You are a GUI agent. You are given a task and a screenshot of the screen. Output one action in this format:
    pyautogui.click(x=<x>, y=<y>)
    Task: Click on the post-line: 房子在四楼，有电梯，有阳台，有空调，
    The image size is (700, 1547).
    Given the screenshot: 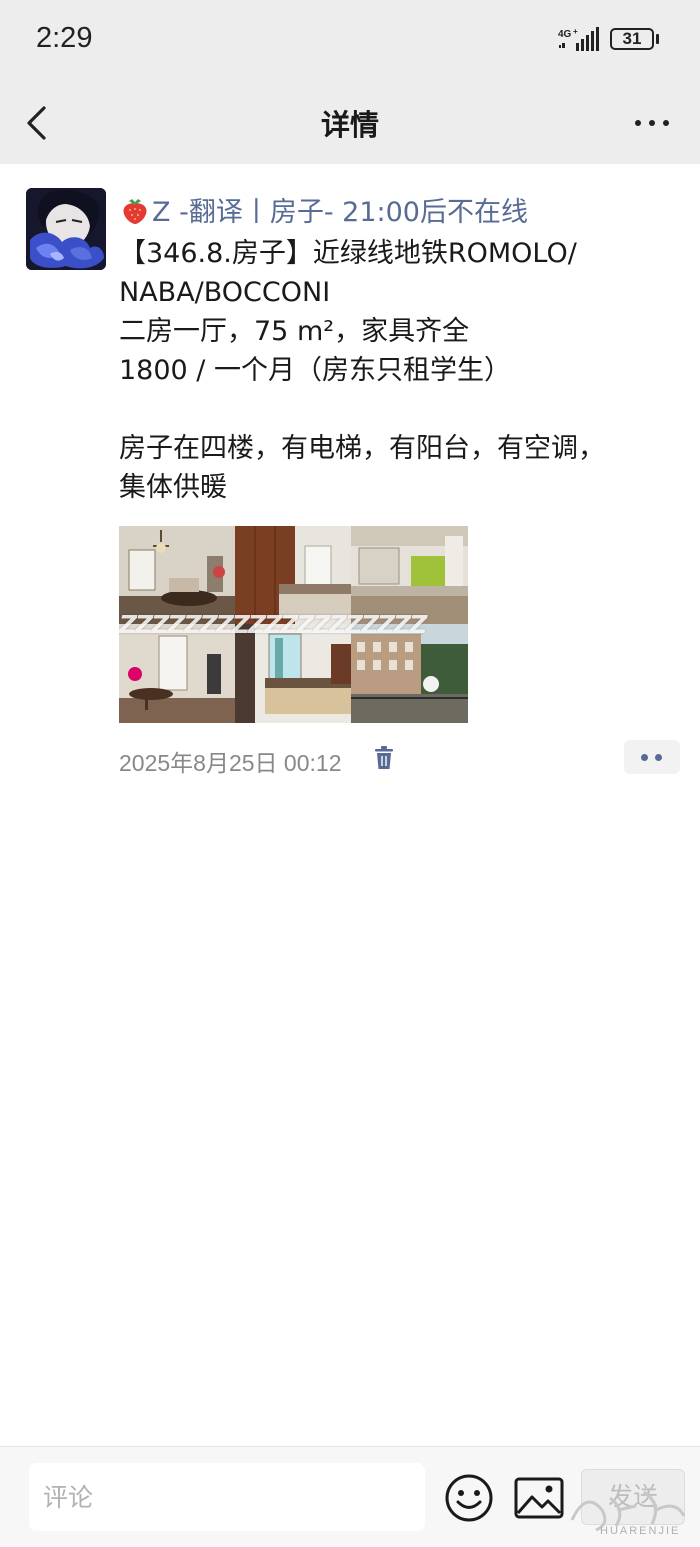 What is the action you would take?
    pyautogui.click(x=362, y=448)
    